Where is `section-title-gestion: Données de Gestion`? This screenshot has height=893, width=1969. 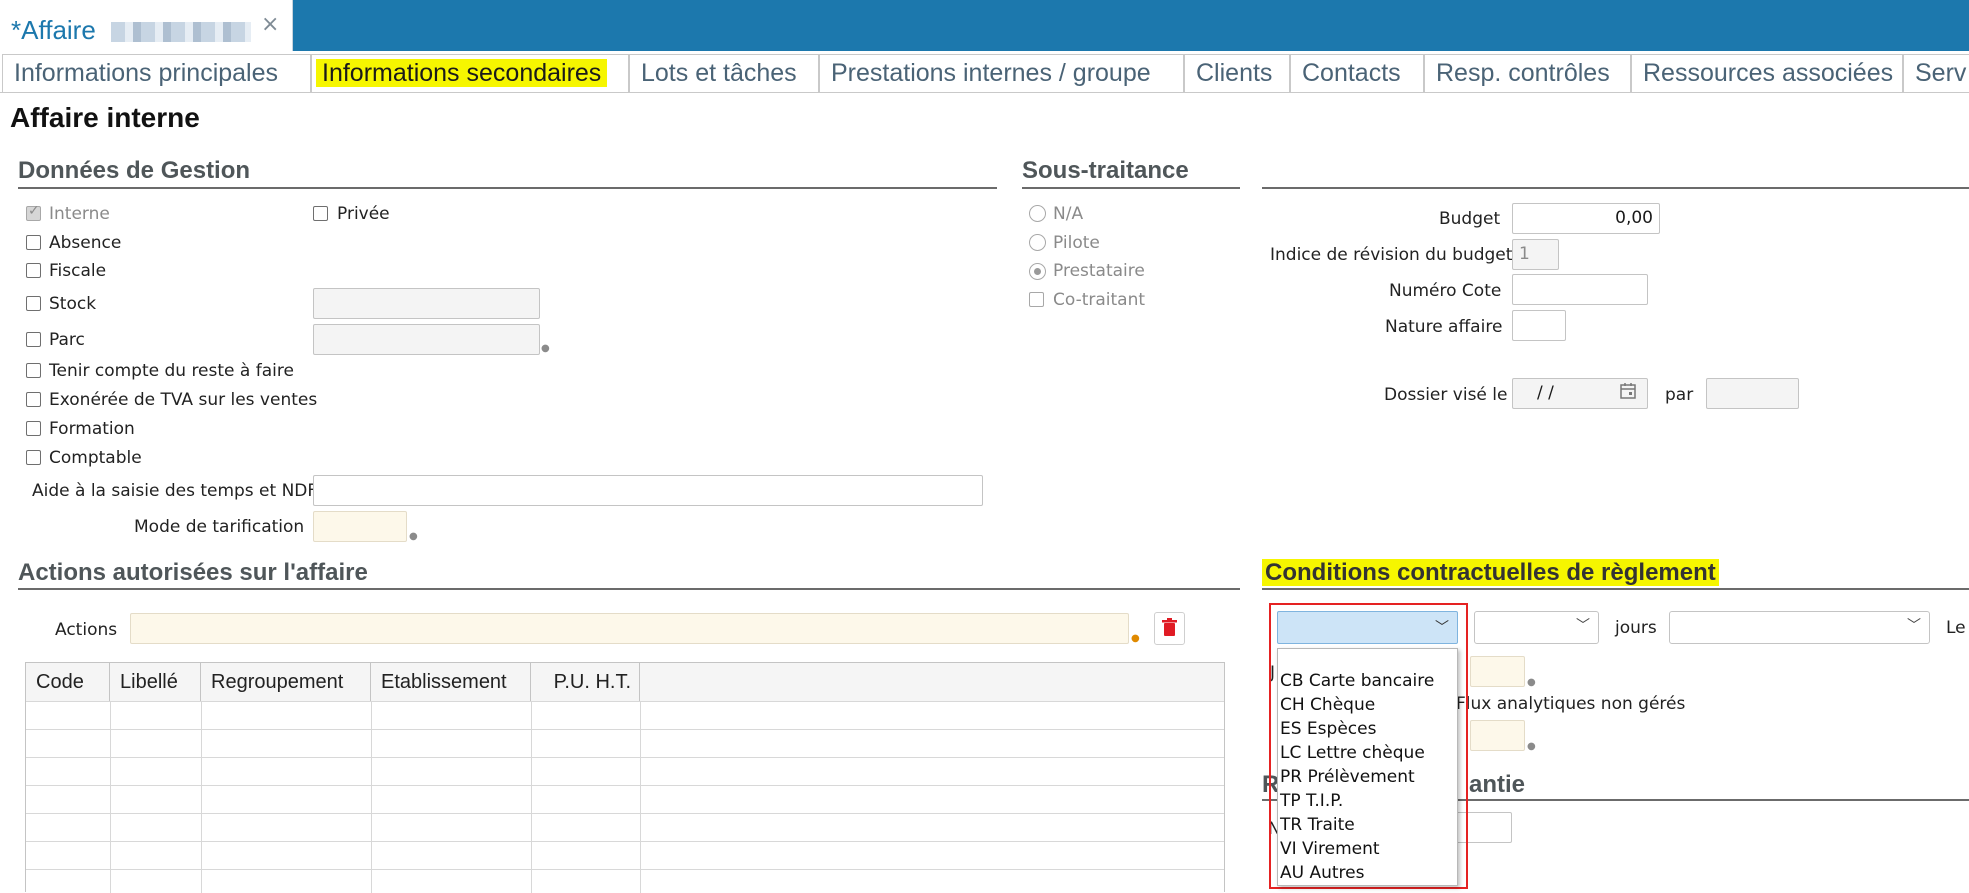 section-title-gestion: Données de Gestion is located at coordinates (134, 170).